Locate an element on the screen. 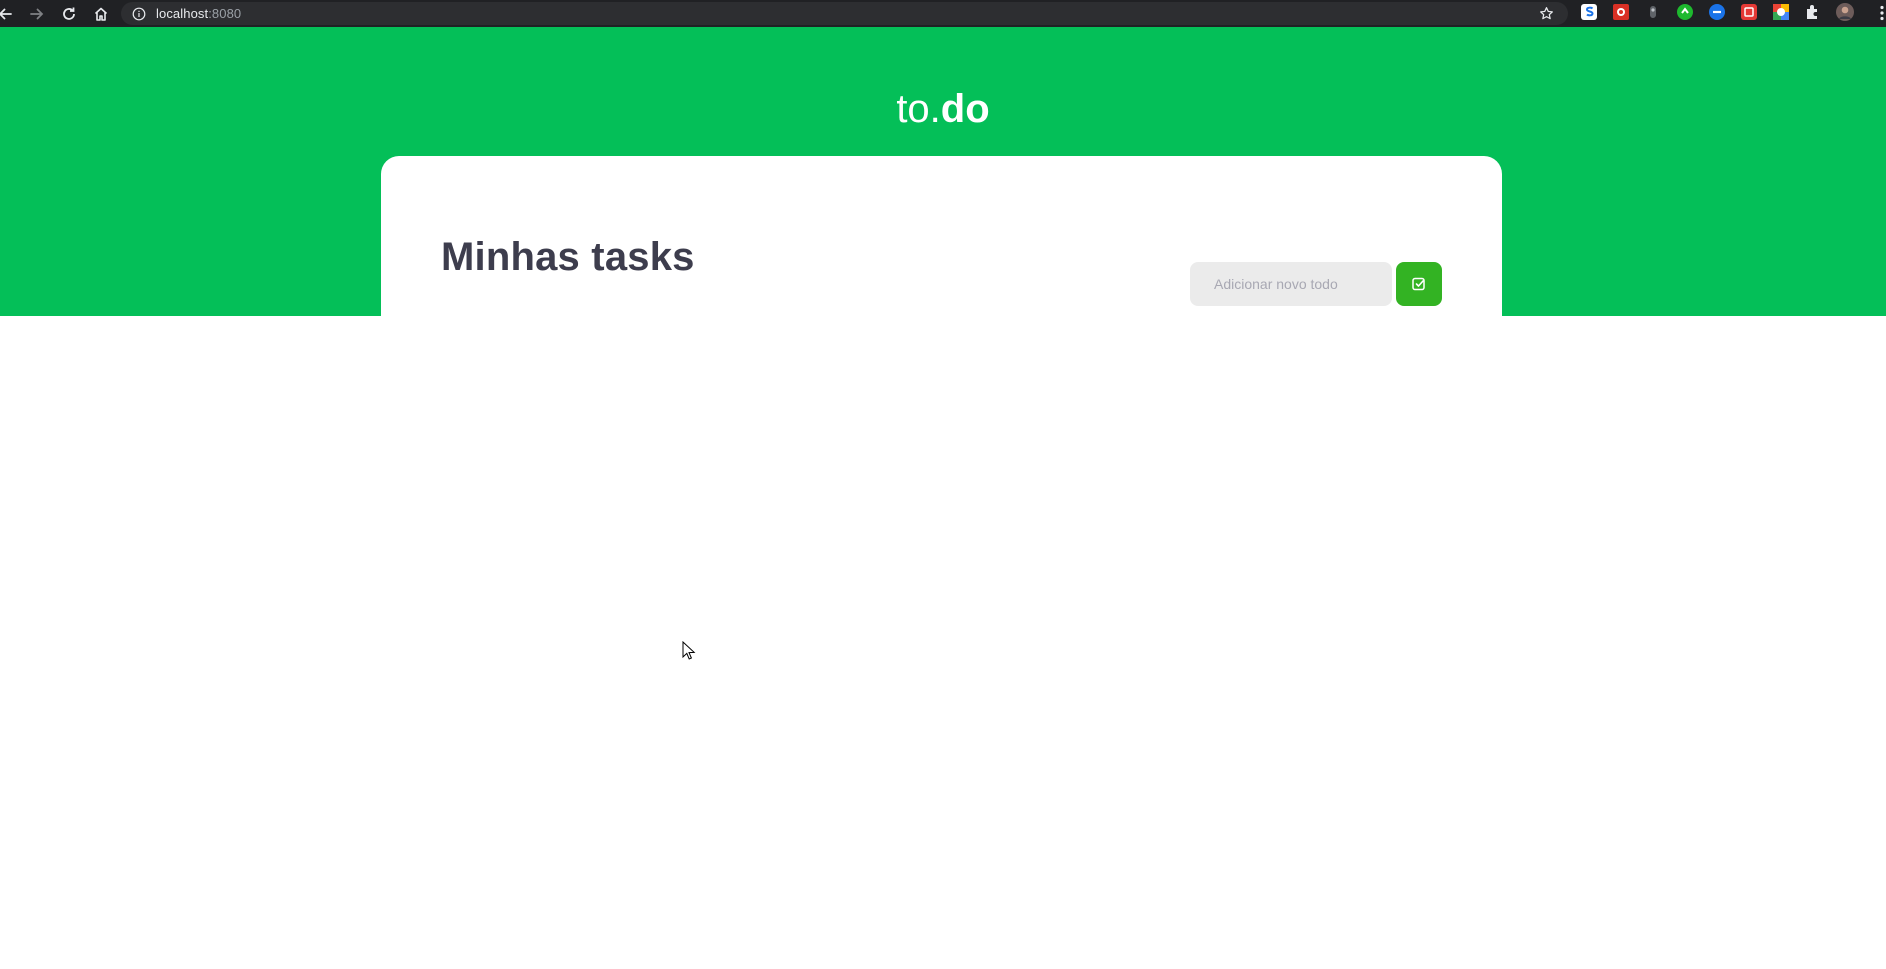 This screenshot has width=1886, height=969. menu-icon is located at coordinates (1882, 13).